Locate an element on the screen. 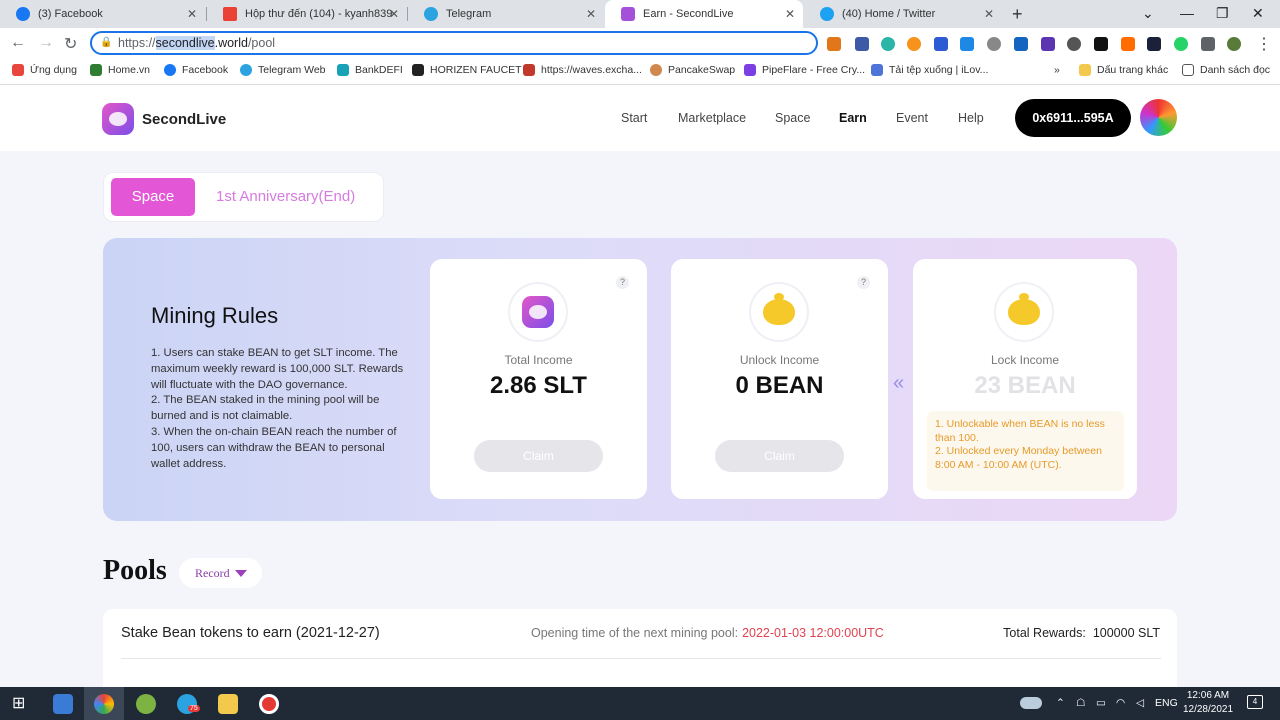 This screenshot has width=1280, height=720. bookmark-item: HORIZEN FAUCET is located at coordinates (467, 70).